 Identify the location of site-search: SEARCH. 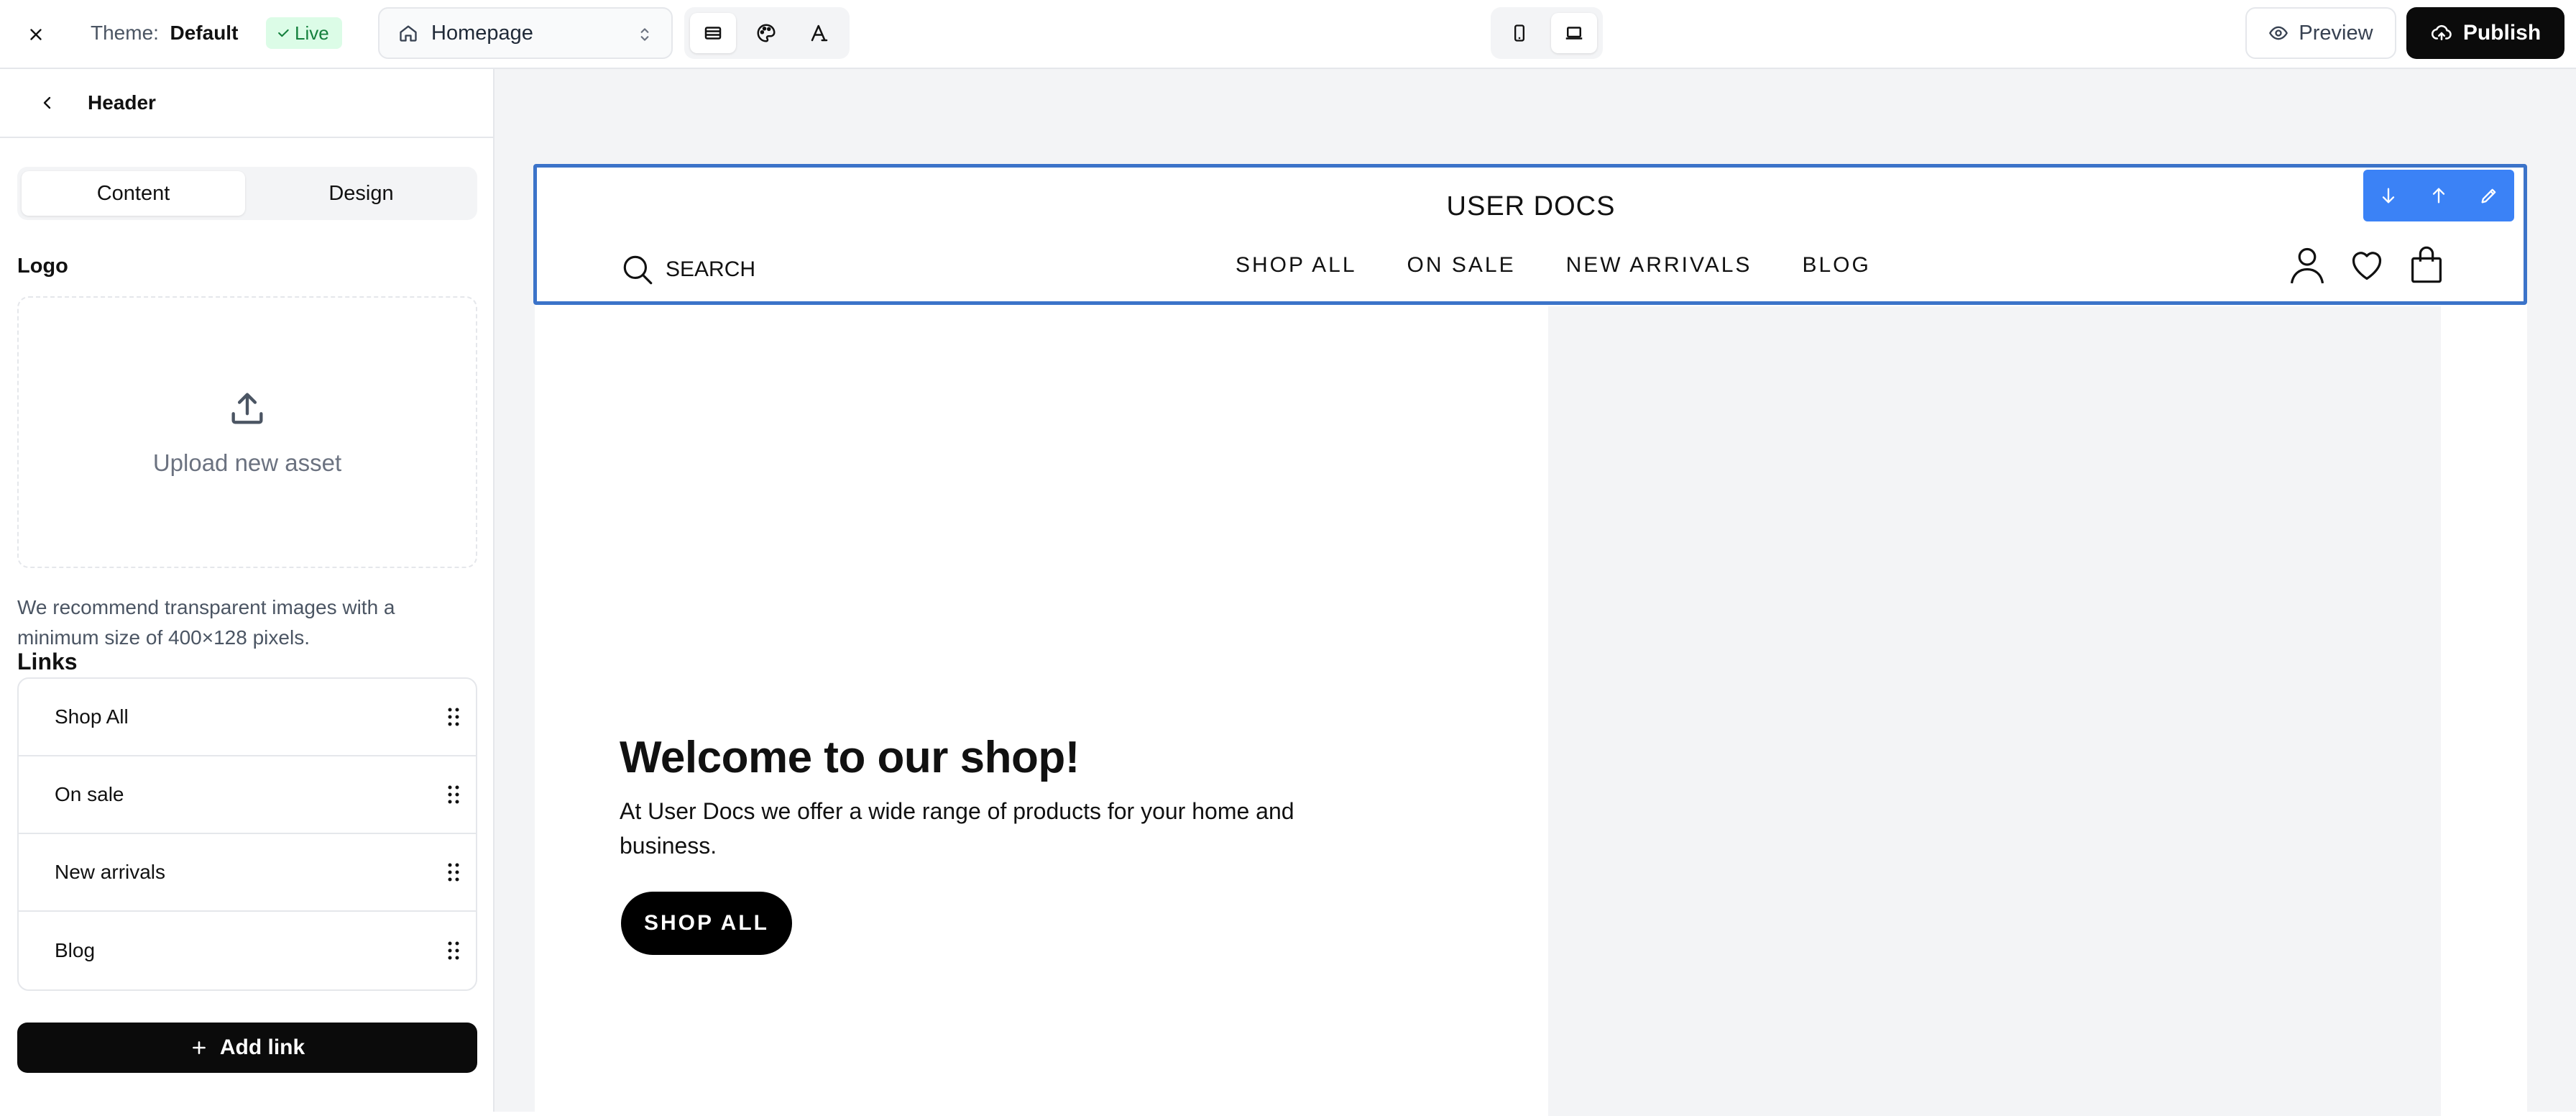
(687, 270).